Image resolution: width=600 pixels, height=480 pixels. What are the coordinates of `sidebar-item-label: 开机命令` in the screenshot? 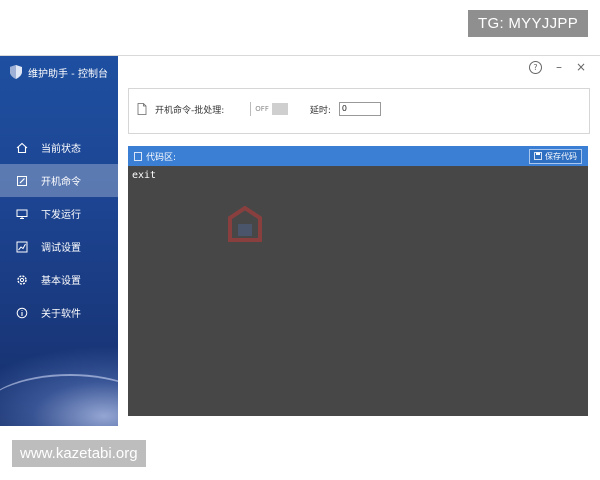 It's located at (61, 182).